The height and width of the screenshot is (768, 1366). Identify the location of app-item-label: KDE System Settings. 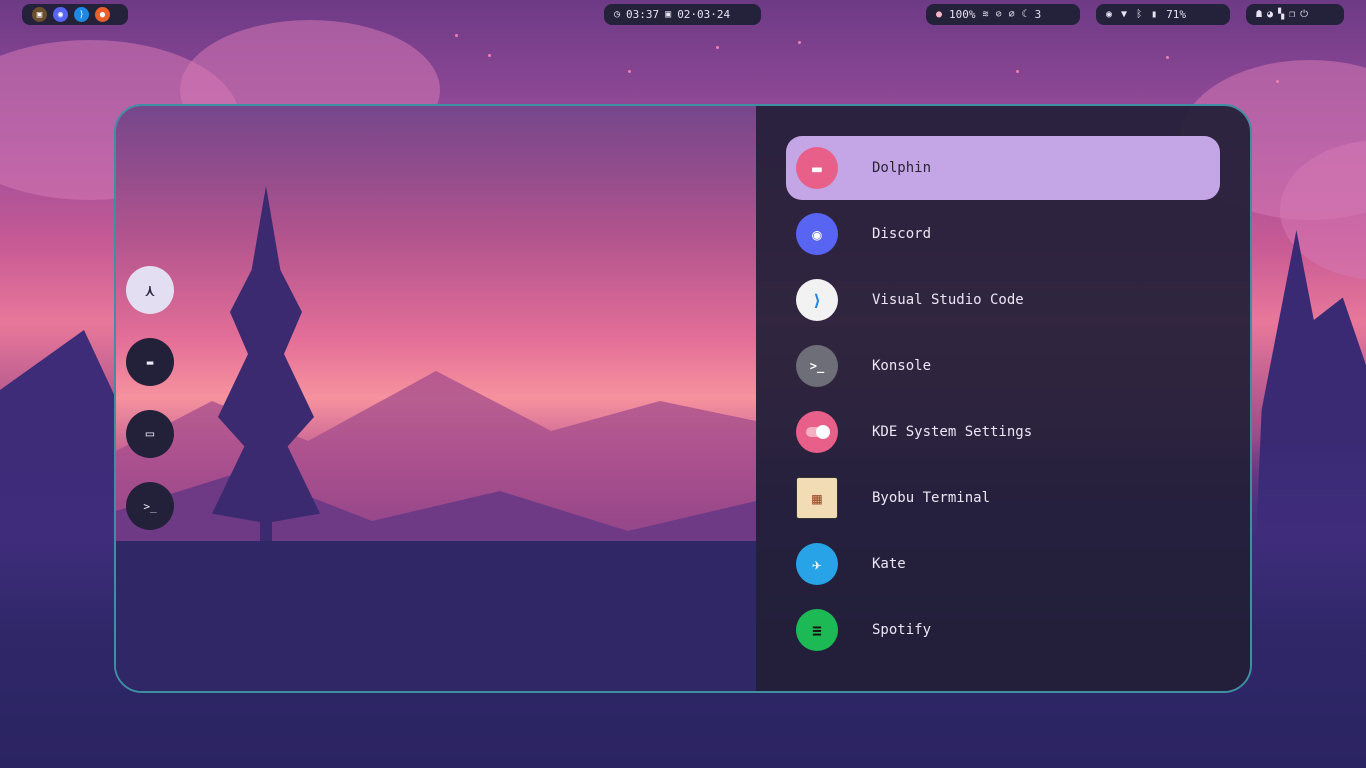
(952, 432).